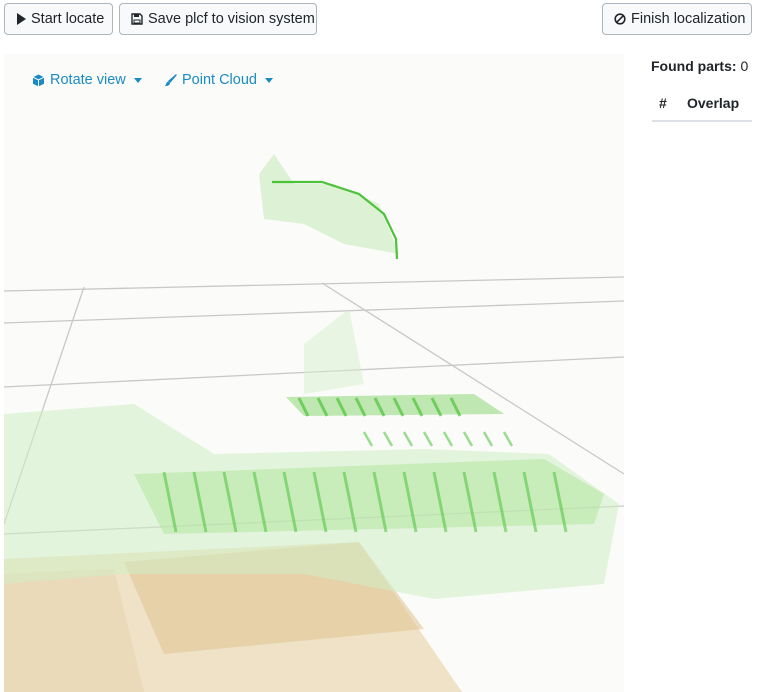 The height and width of the screenshot is (692, 774). Describe the element at coordinates (620, 19) in the screenshot. I see `ban-icon` at that location.